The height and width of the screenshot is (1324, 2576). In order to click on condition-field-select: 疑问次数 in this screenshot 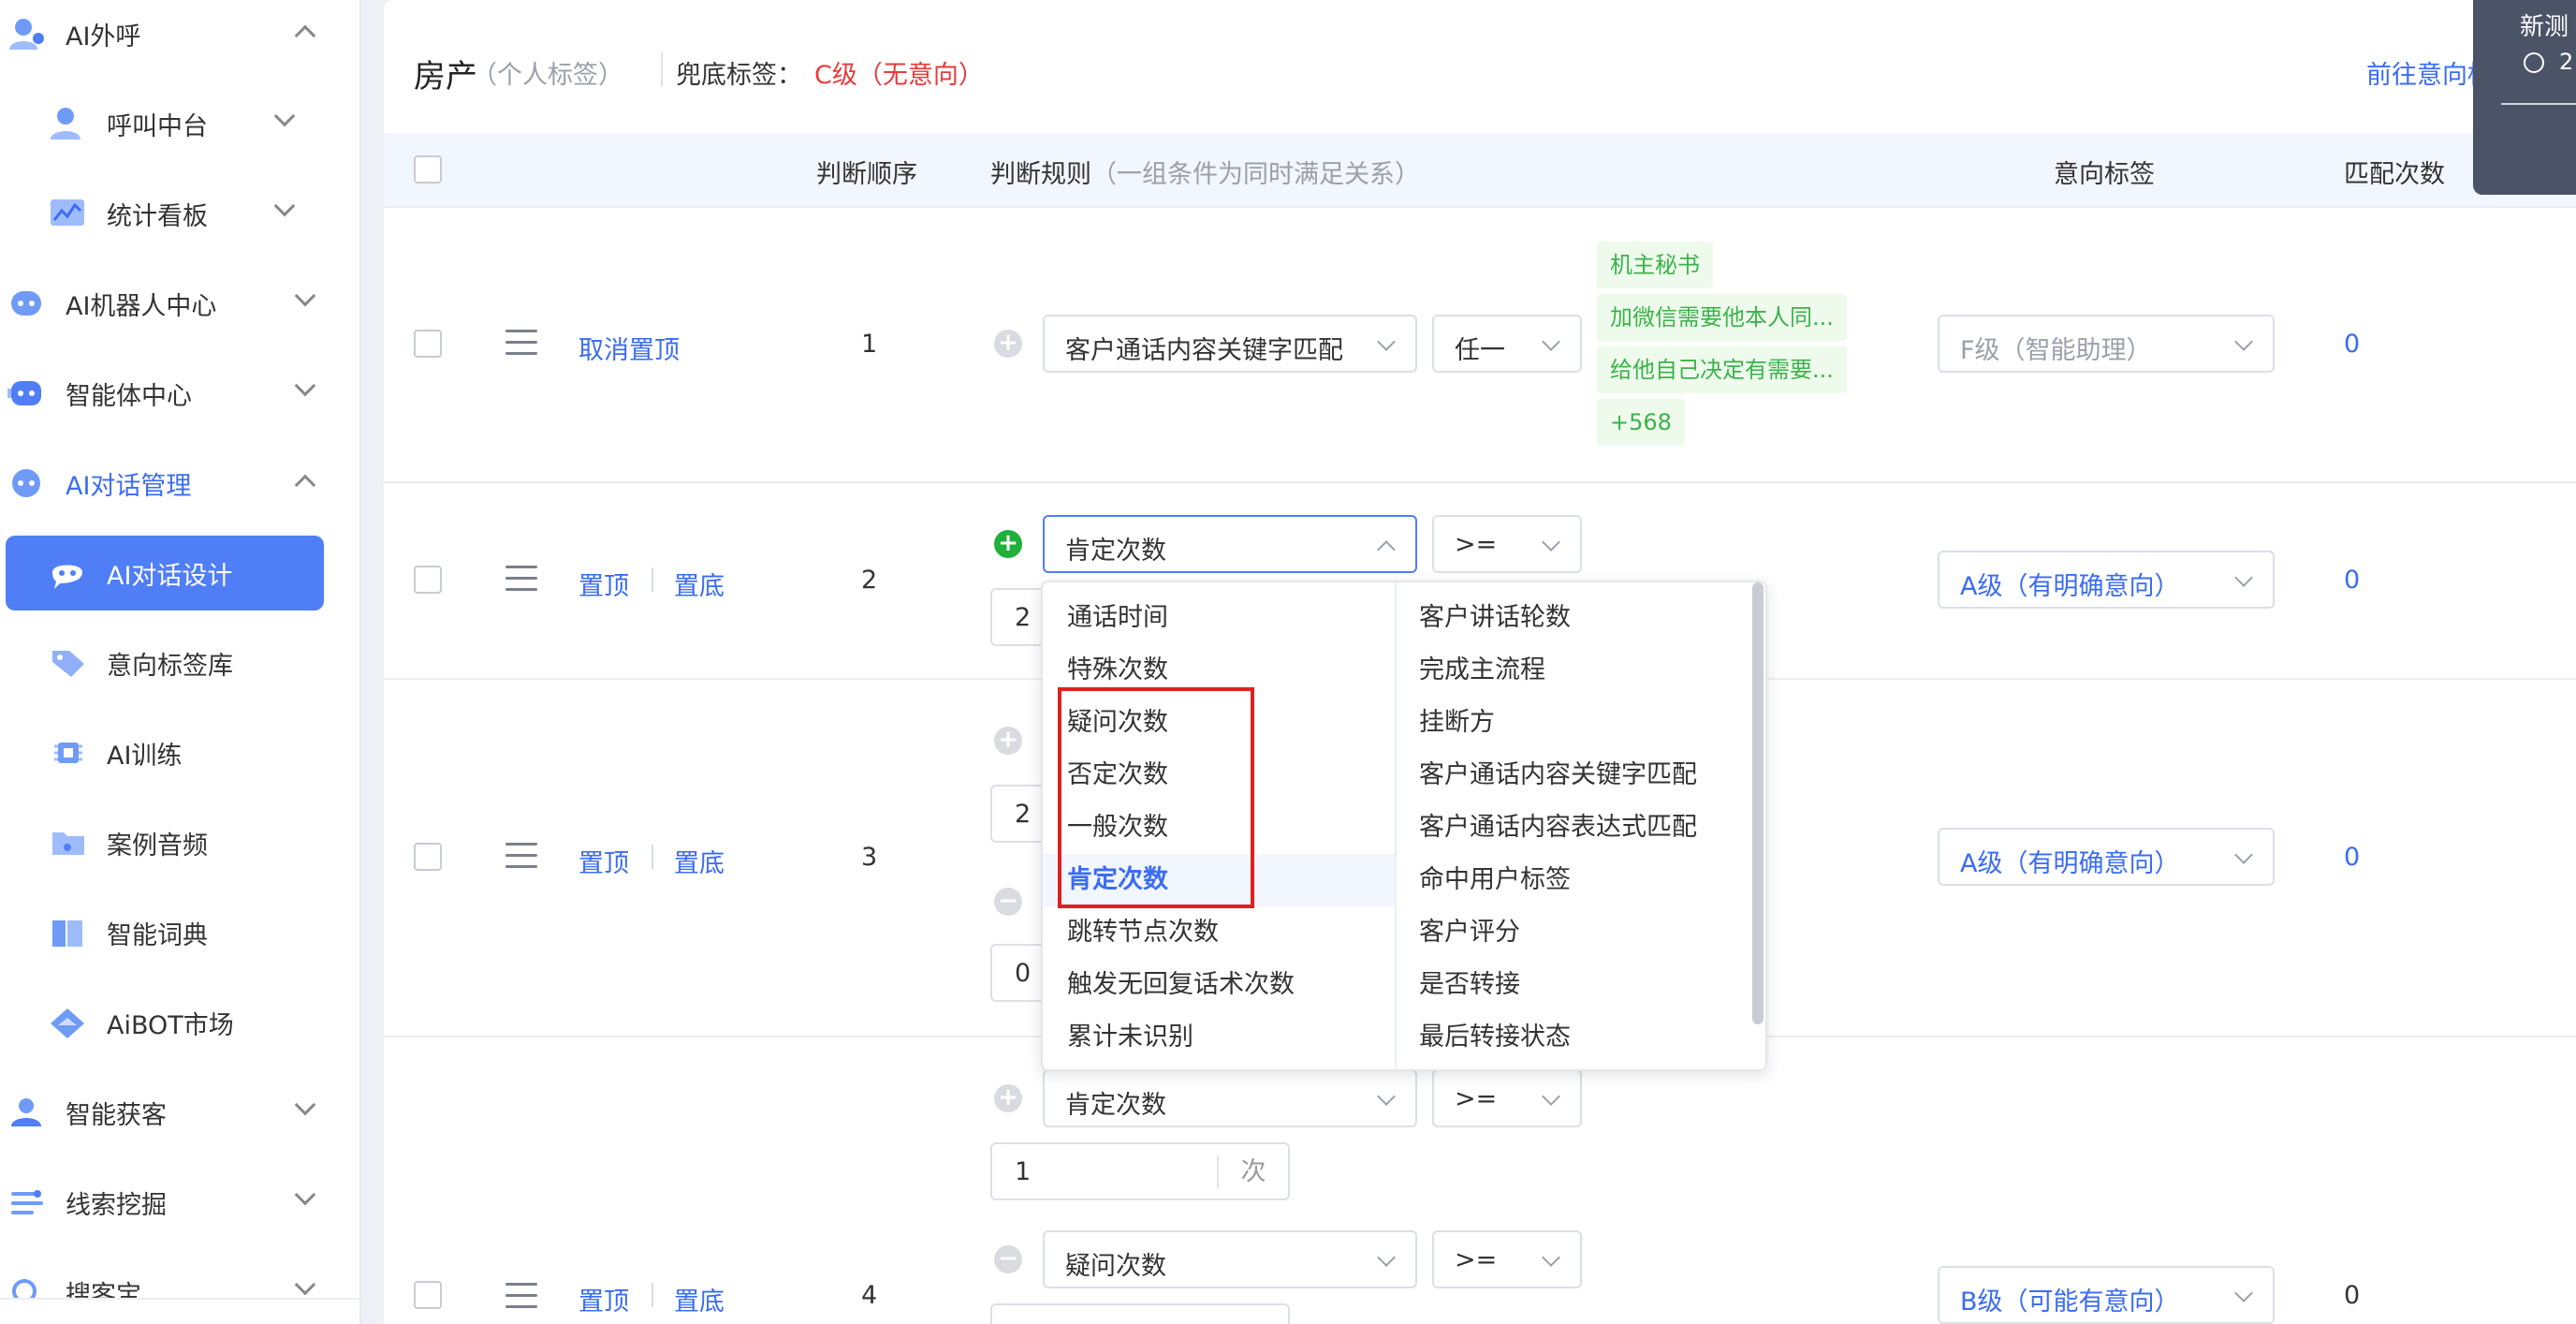, I will do `click(1230, 1259)`.